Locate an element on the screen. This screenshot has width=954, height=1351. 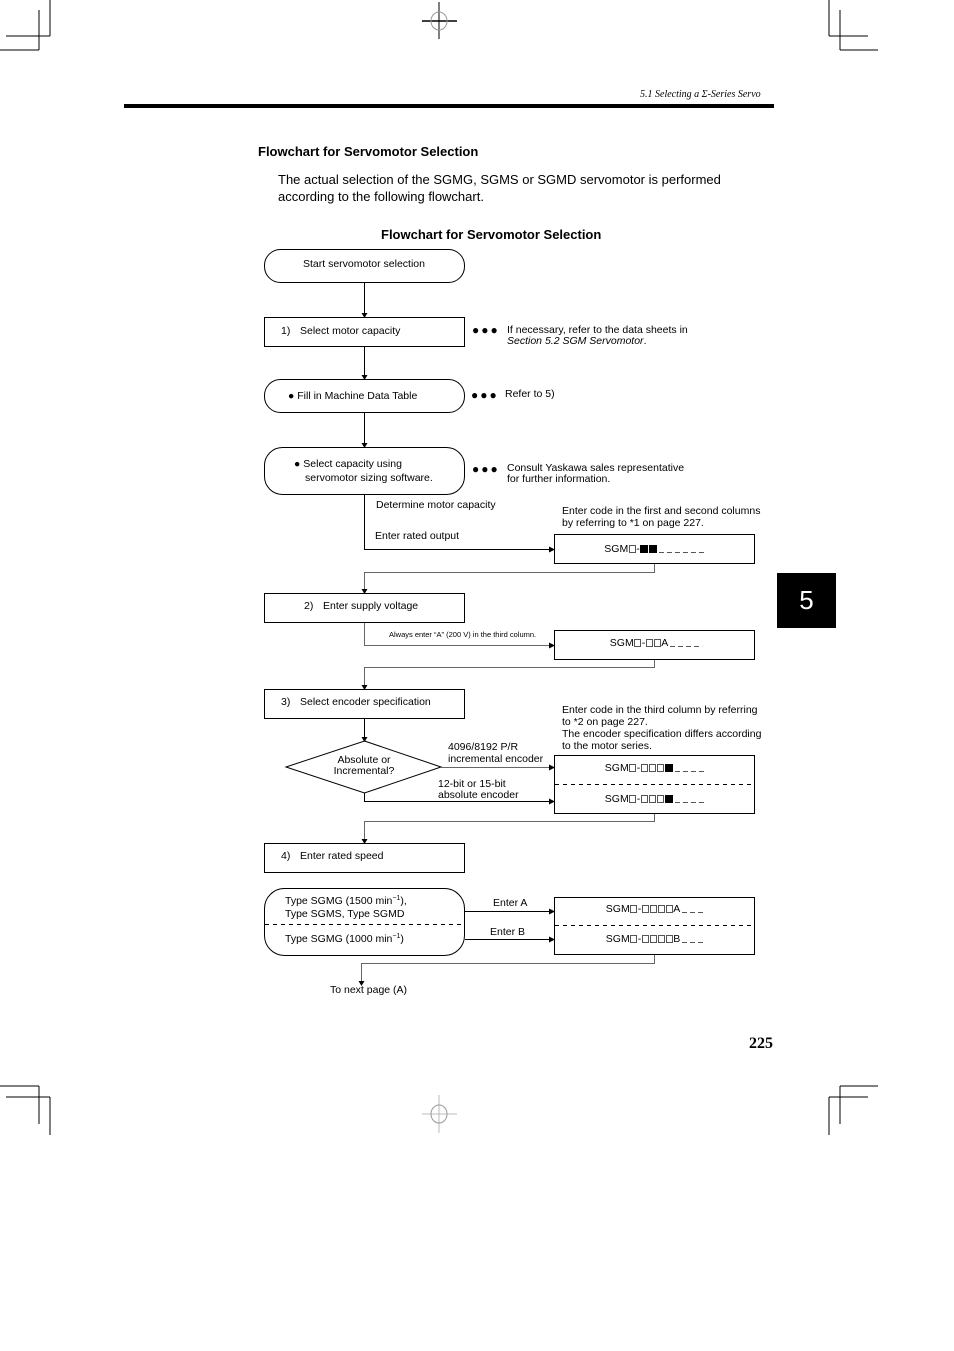
sizing-text: Select capacity using is located at coordinates (352, 464).